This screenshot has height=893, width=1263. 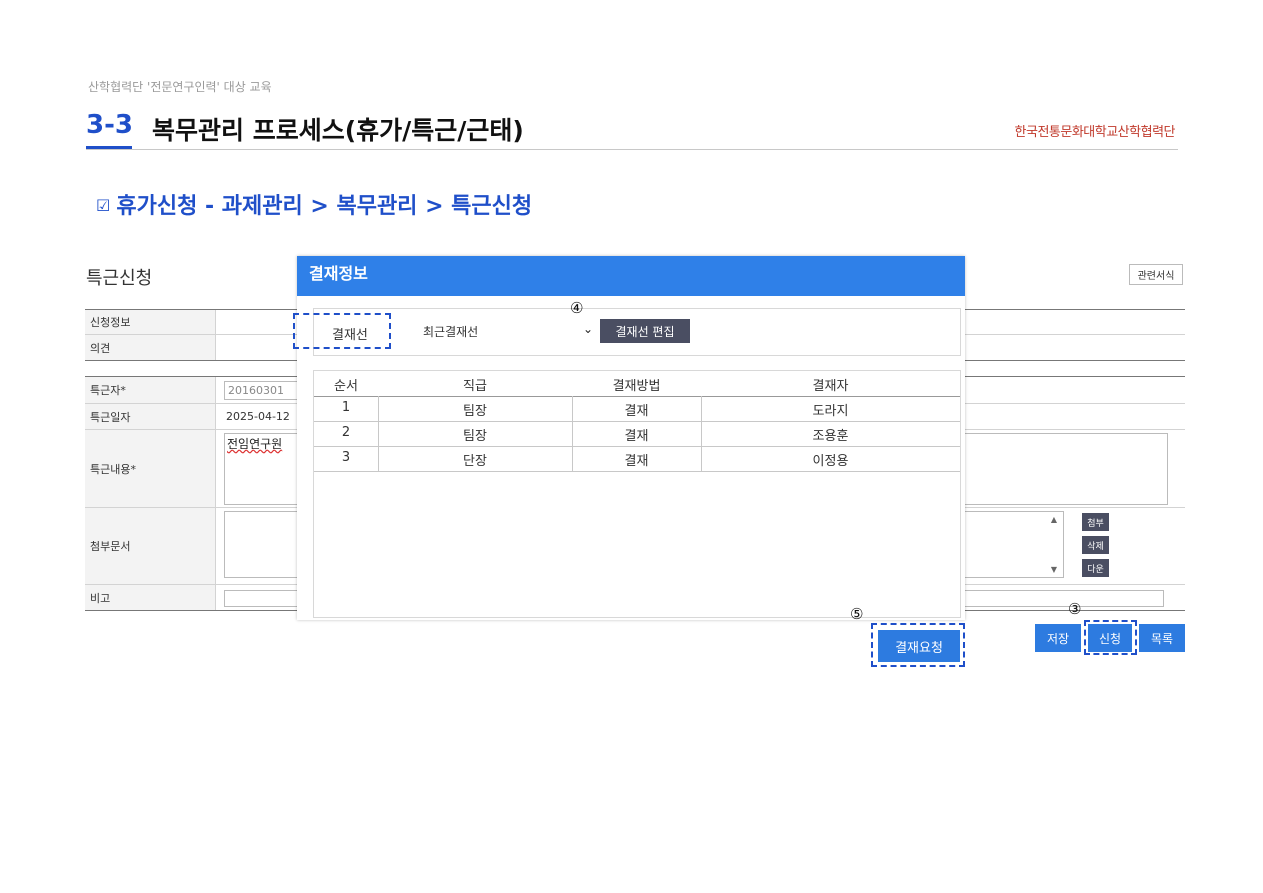 What do you see at coordinates (264, 544) in the screenshot?
I see `attachment-list` at bounding box center [264, 544].